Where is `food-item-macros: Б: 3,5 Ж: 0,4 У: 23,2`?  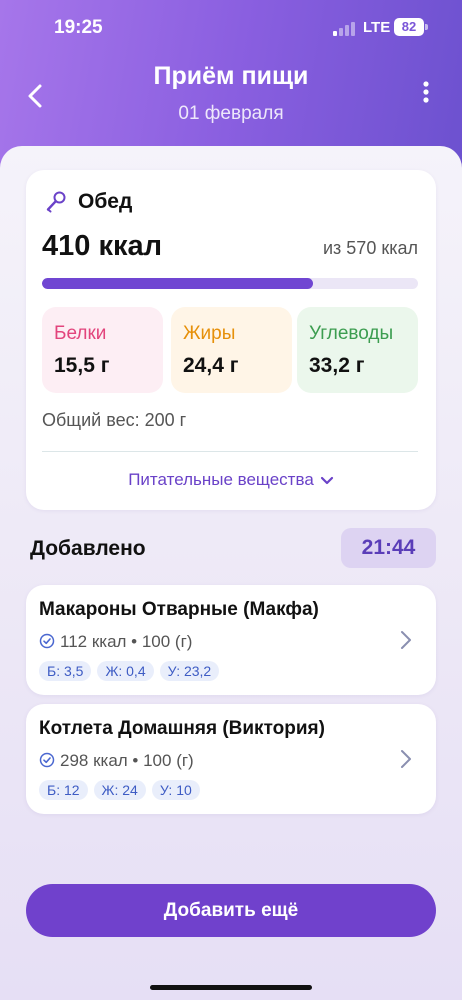 food-item-macros: Б: 3,5 Ж: 0,4 У: 23,2 is located at coordinates (132, 671).